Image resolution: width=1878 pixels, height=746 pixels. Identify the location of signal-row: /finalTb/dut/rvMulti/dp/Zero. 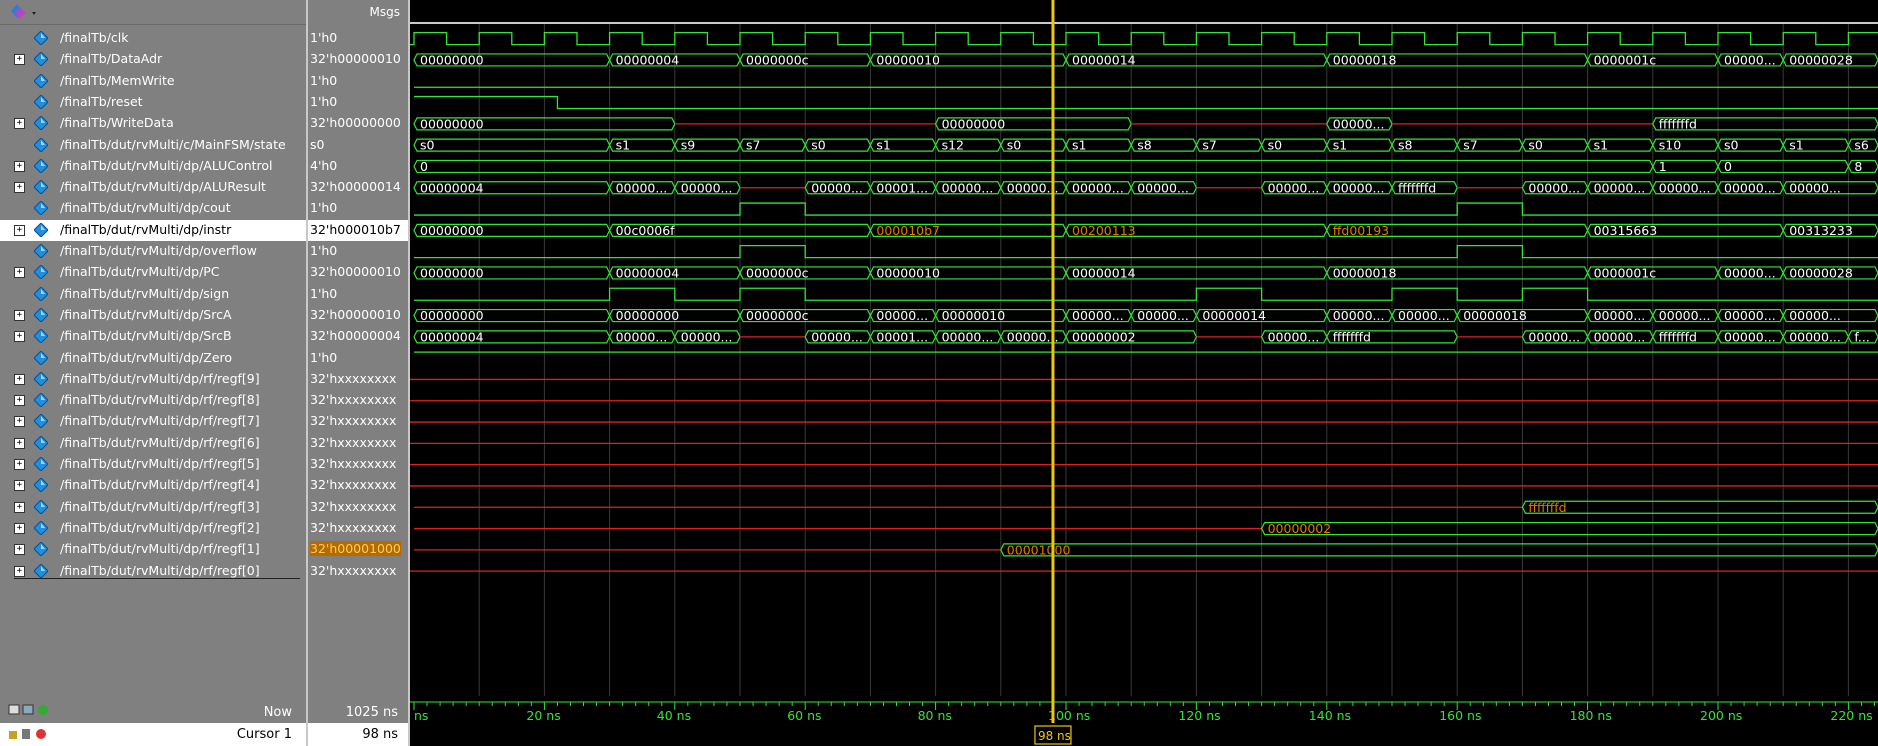
(153, 358).